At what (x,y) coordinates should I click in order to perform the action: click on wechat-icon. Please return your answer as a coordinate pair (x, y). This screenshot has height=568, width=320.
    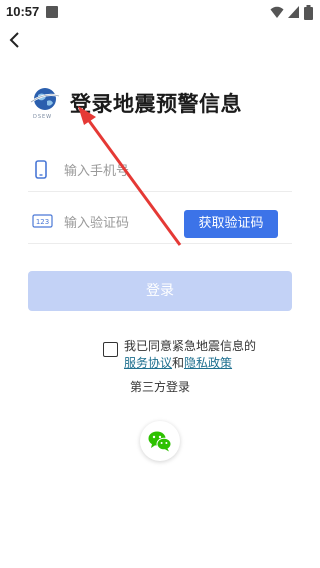
    Looking at the image, I should click on (160, 441).